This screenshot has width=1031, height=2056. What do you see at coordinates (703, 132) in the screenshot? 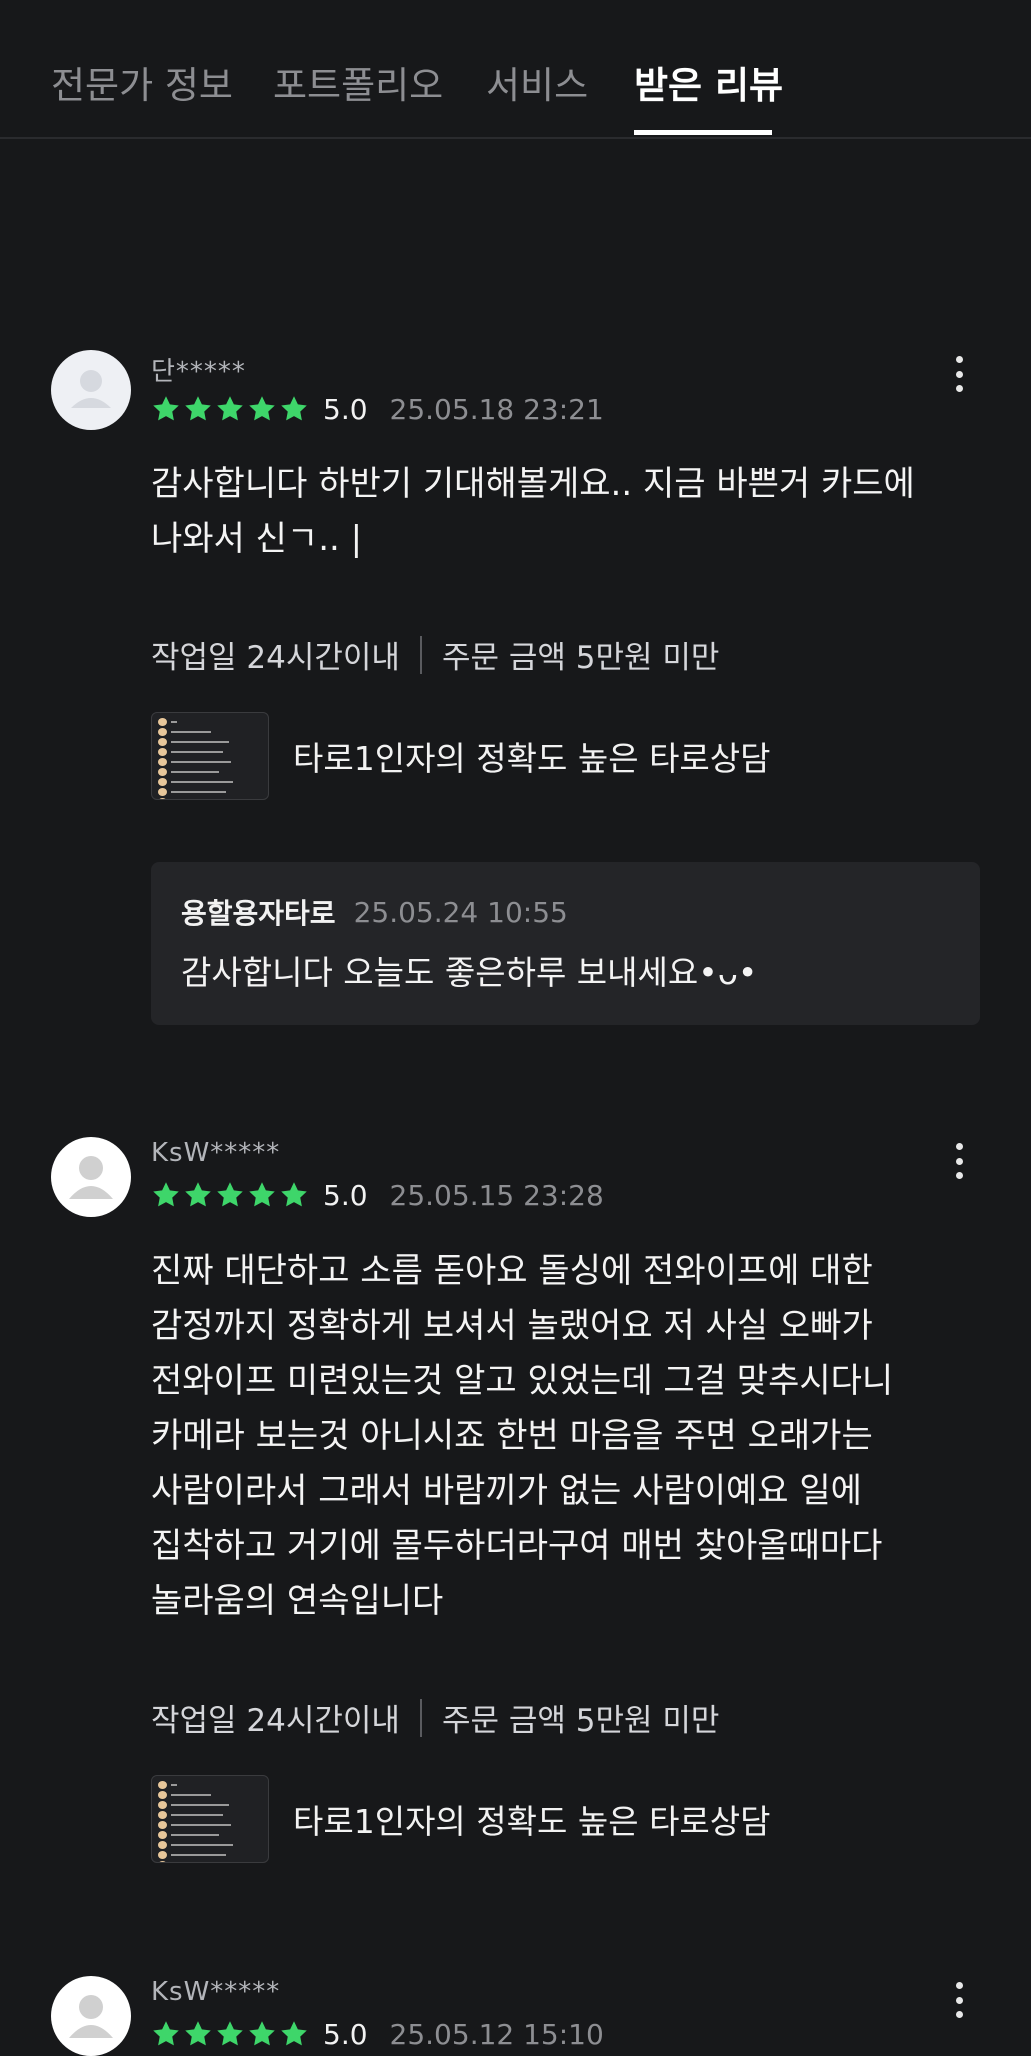
I see `active-tab-indicator` at bounding box center [703, 132].